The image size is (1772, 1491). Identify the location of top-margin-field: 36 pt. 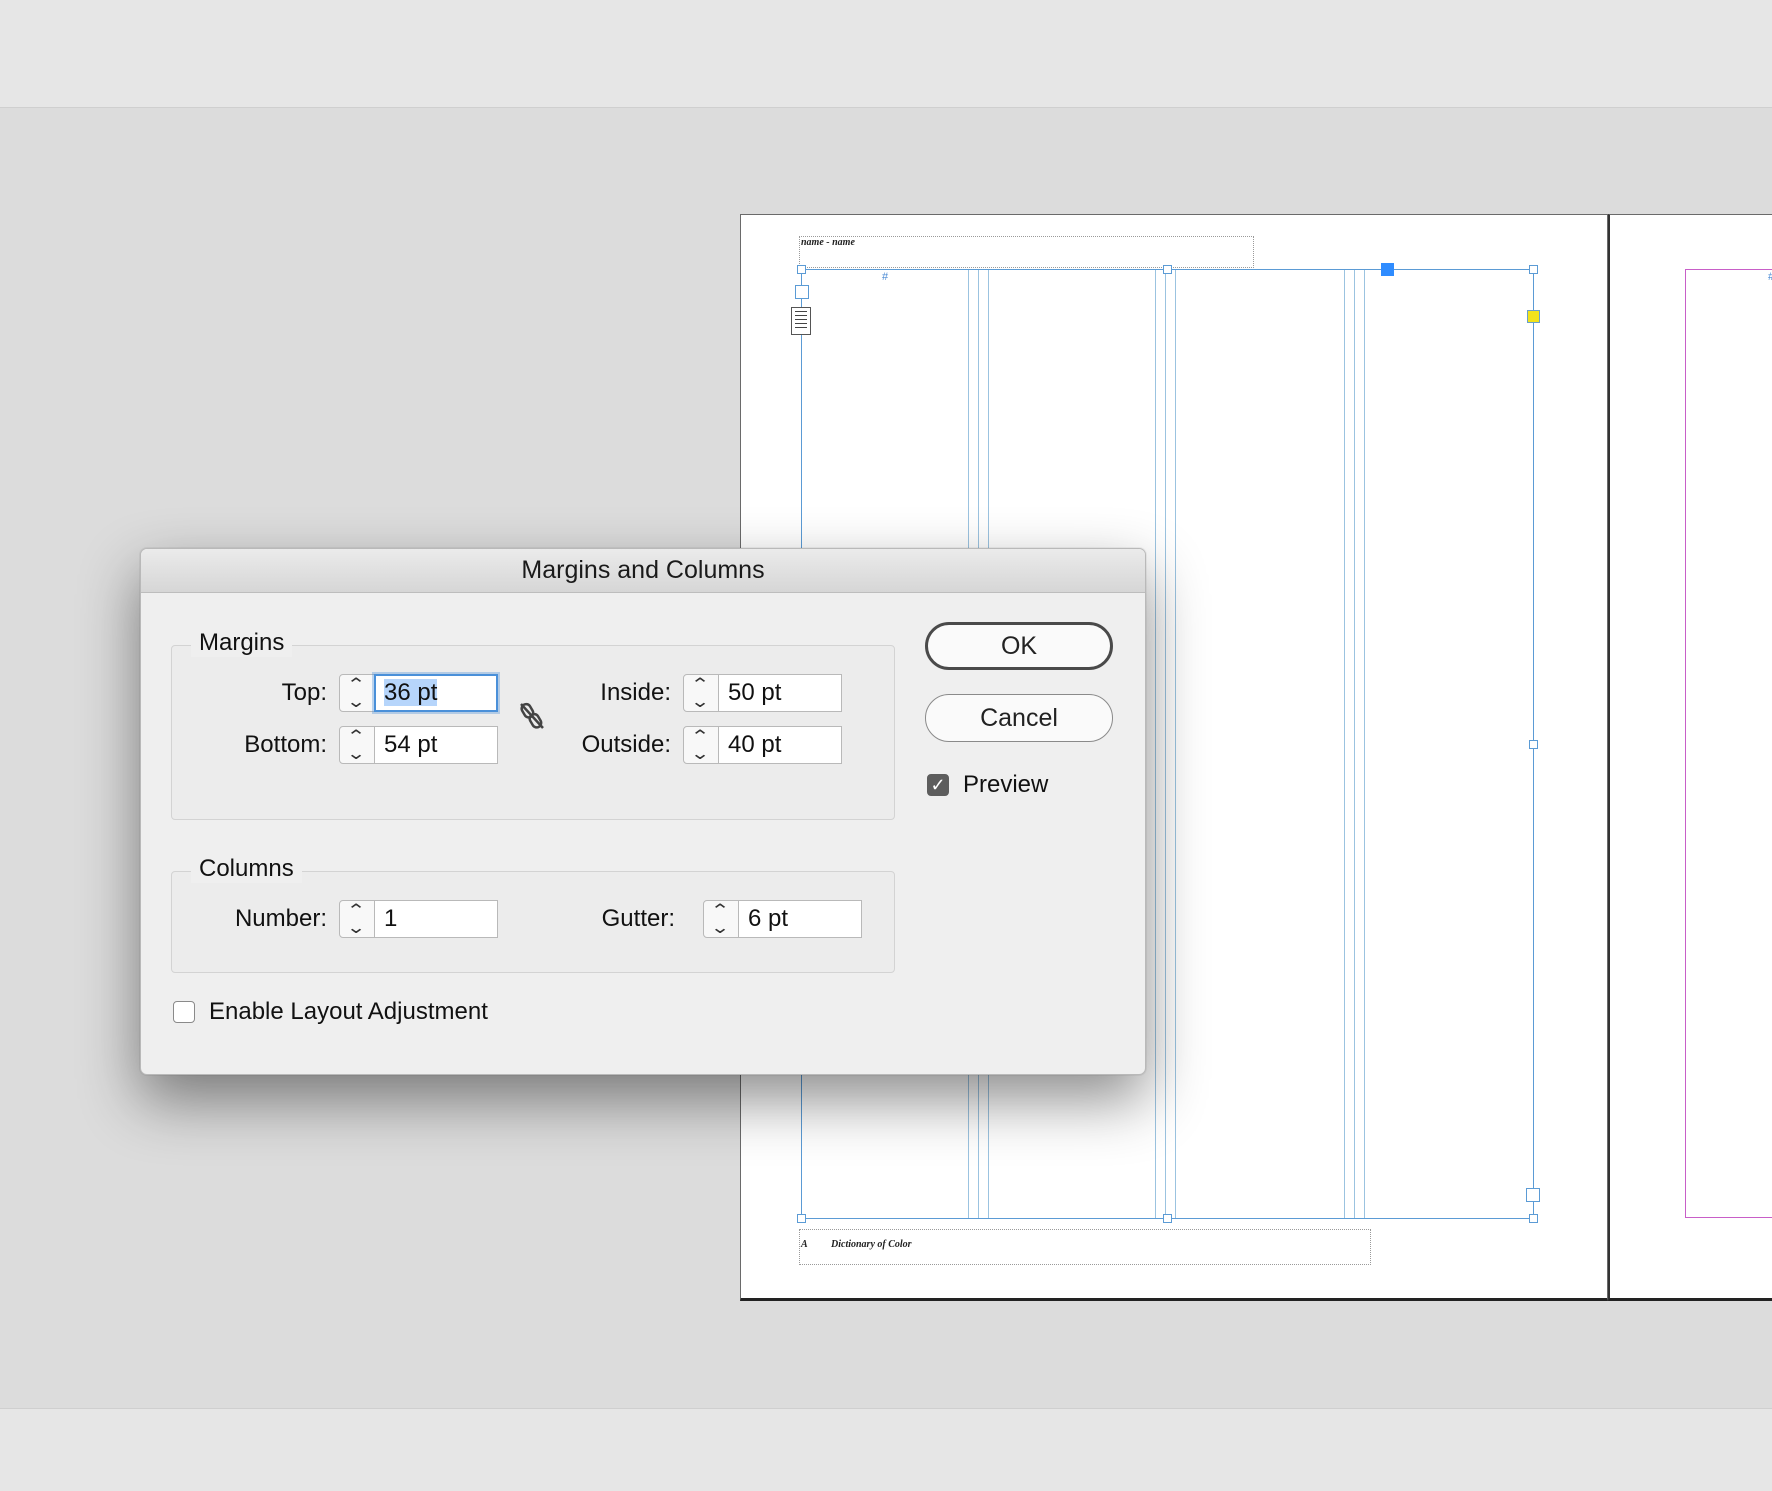
(436, 693).